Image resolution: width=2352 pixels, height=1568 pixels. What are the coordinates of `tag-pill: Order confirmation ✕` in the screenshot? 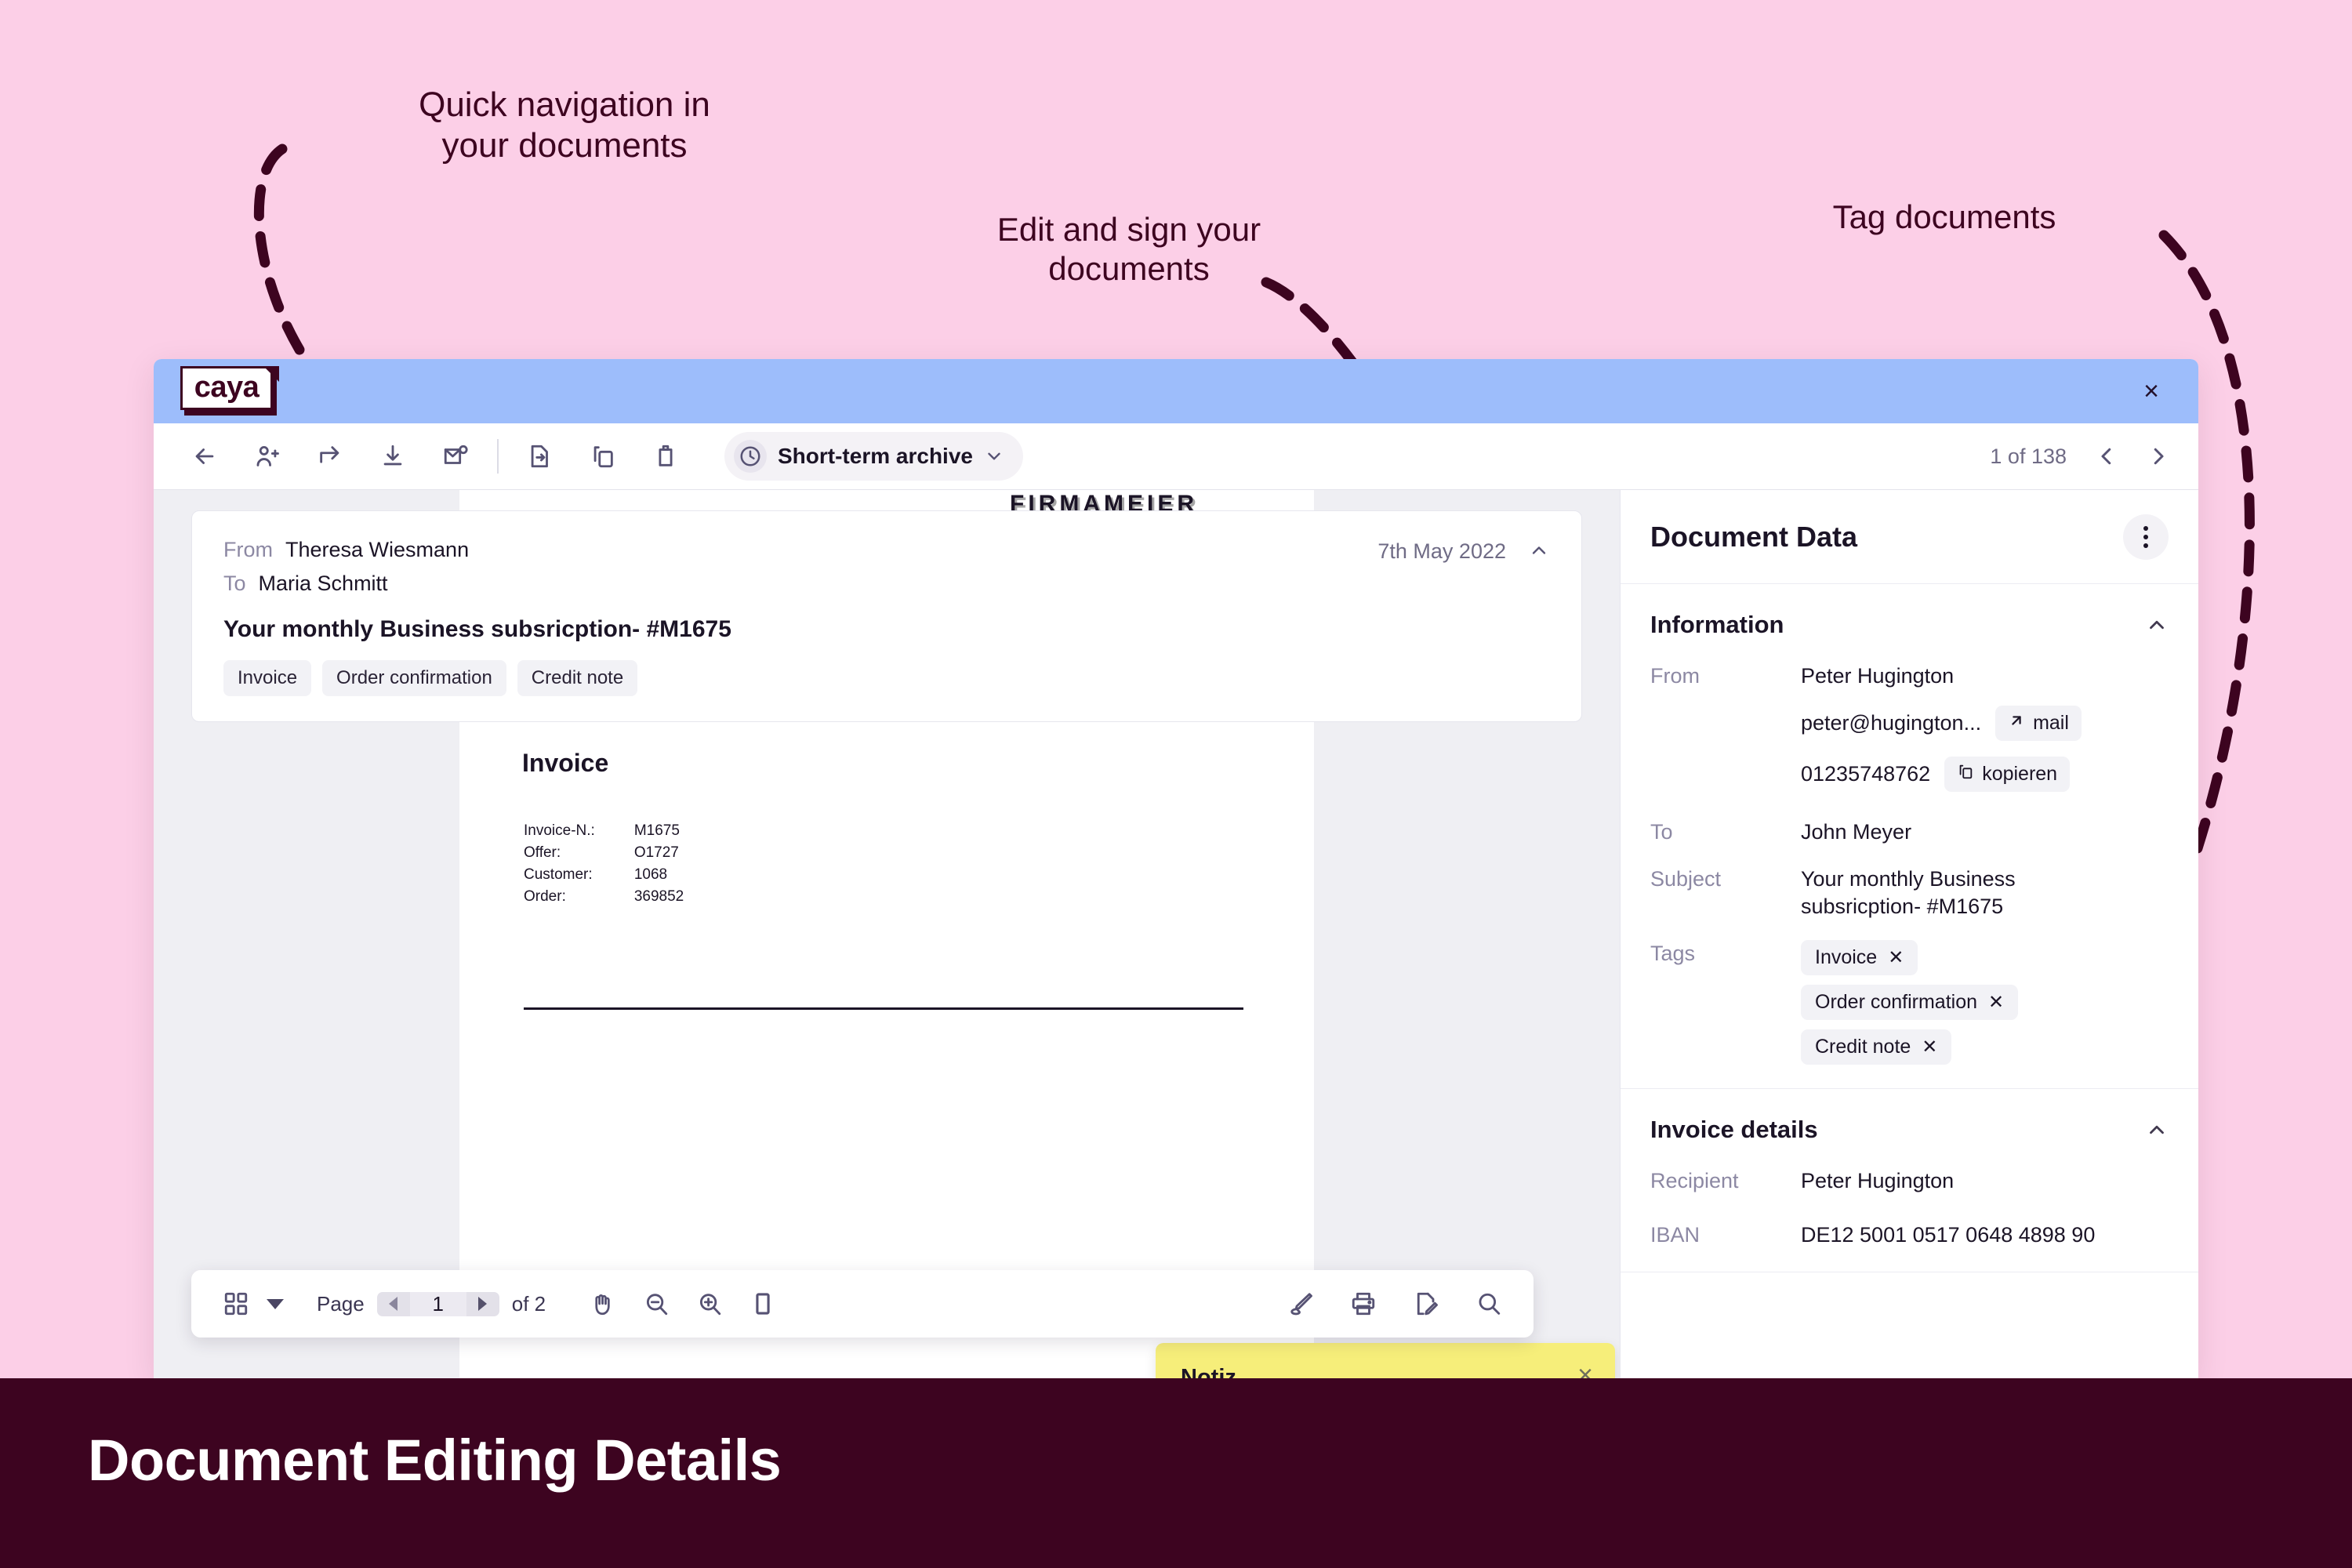 It's located at (1910, 1003).